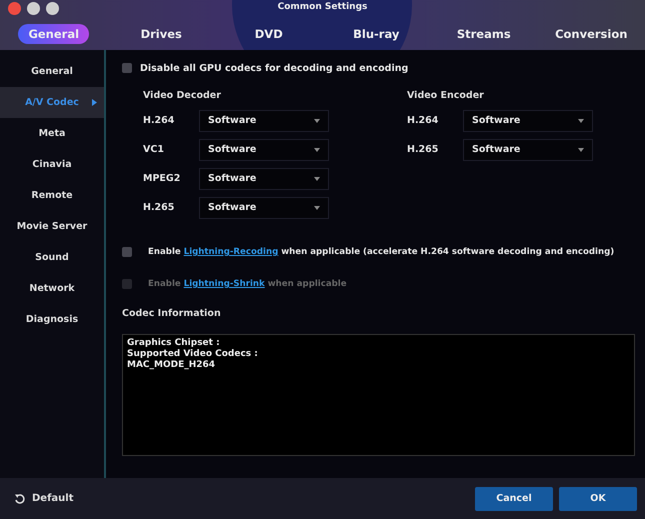 This screenshot has width=645, height=519. What do you see at coordinates (52, 8) in the screenshot?
I see `maximize-window-icon` at bounding box center [52, 8].